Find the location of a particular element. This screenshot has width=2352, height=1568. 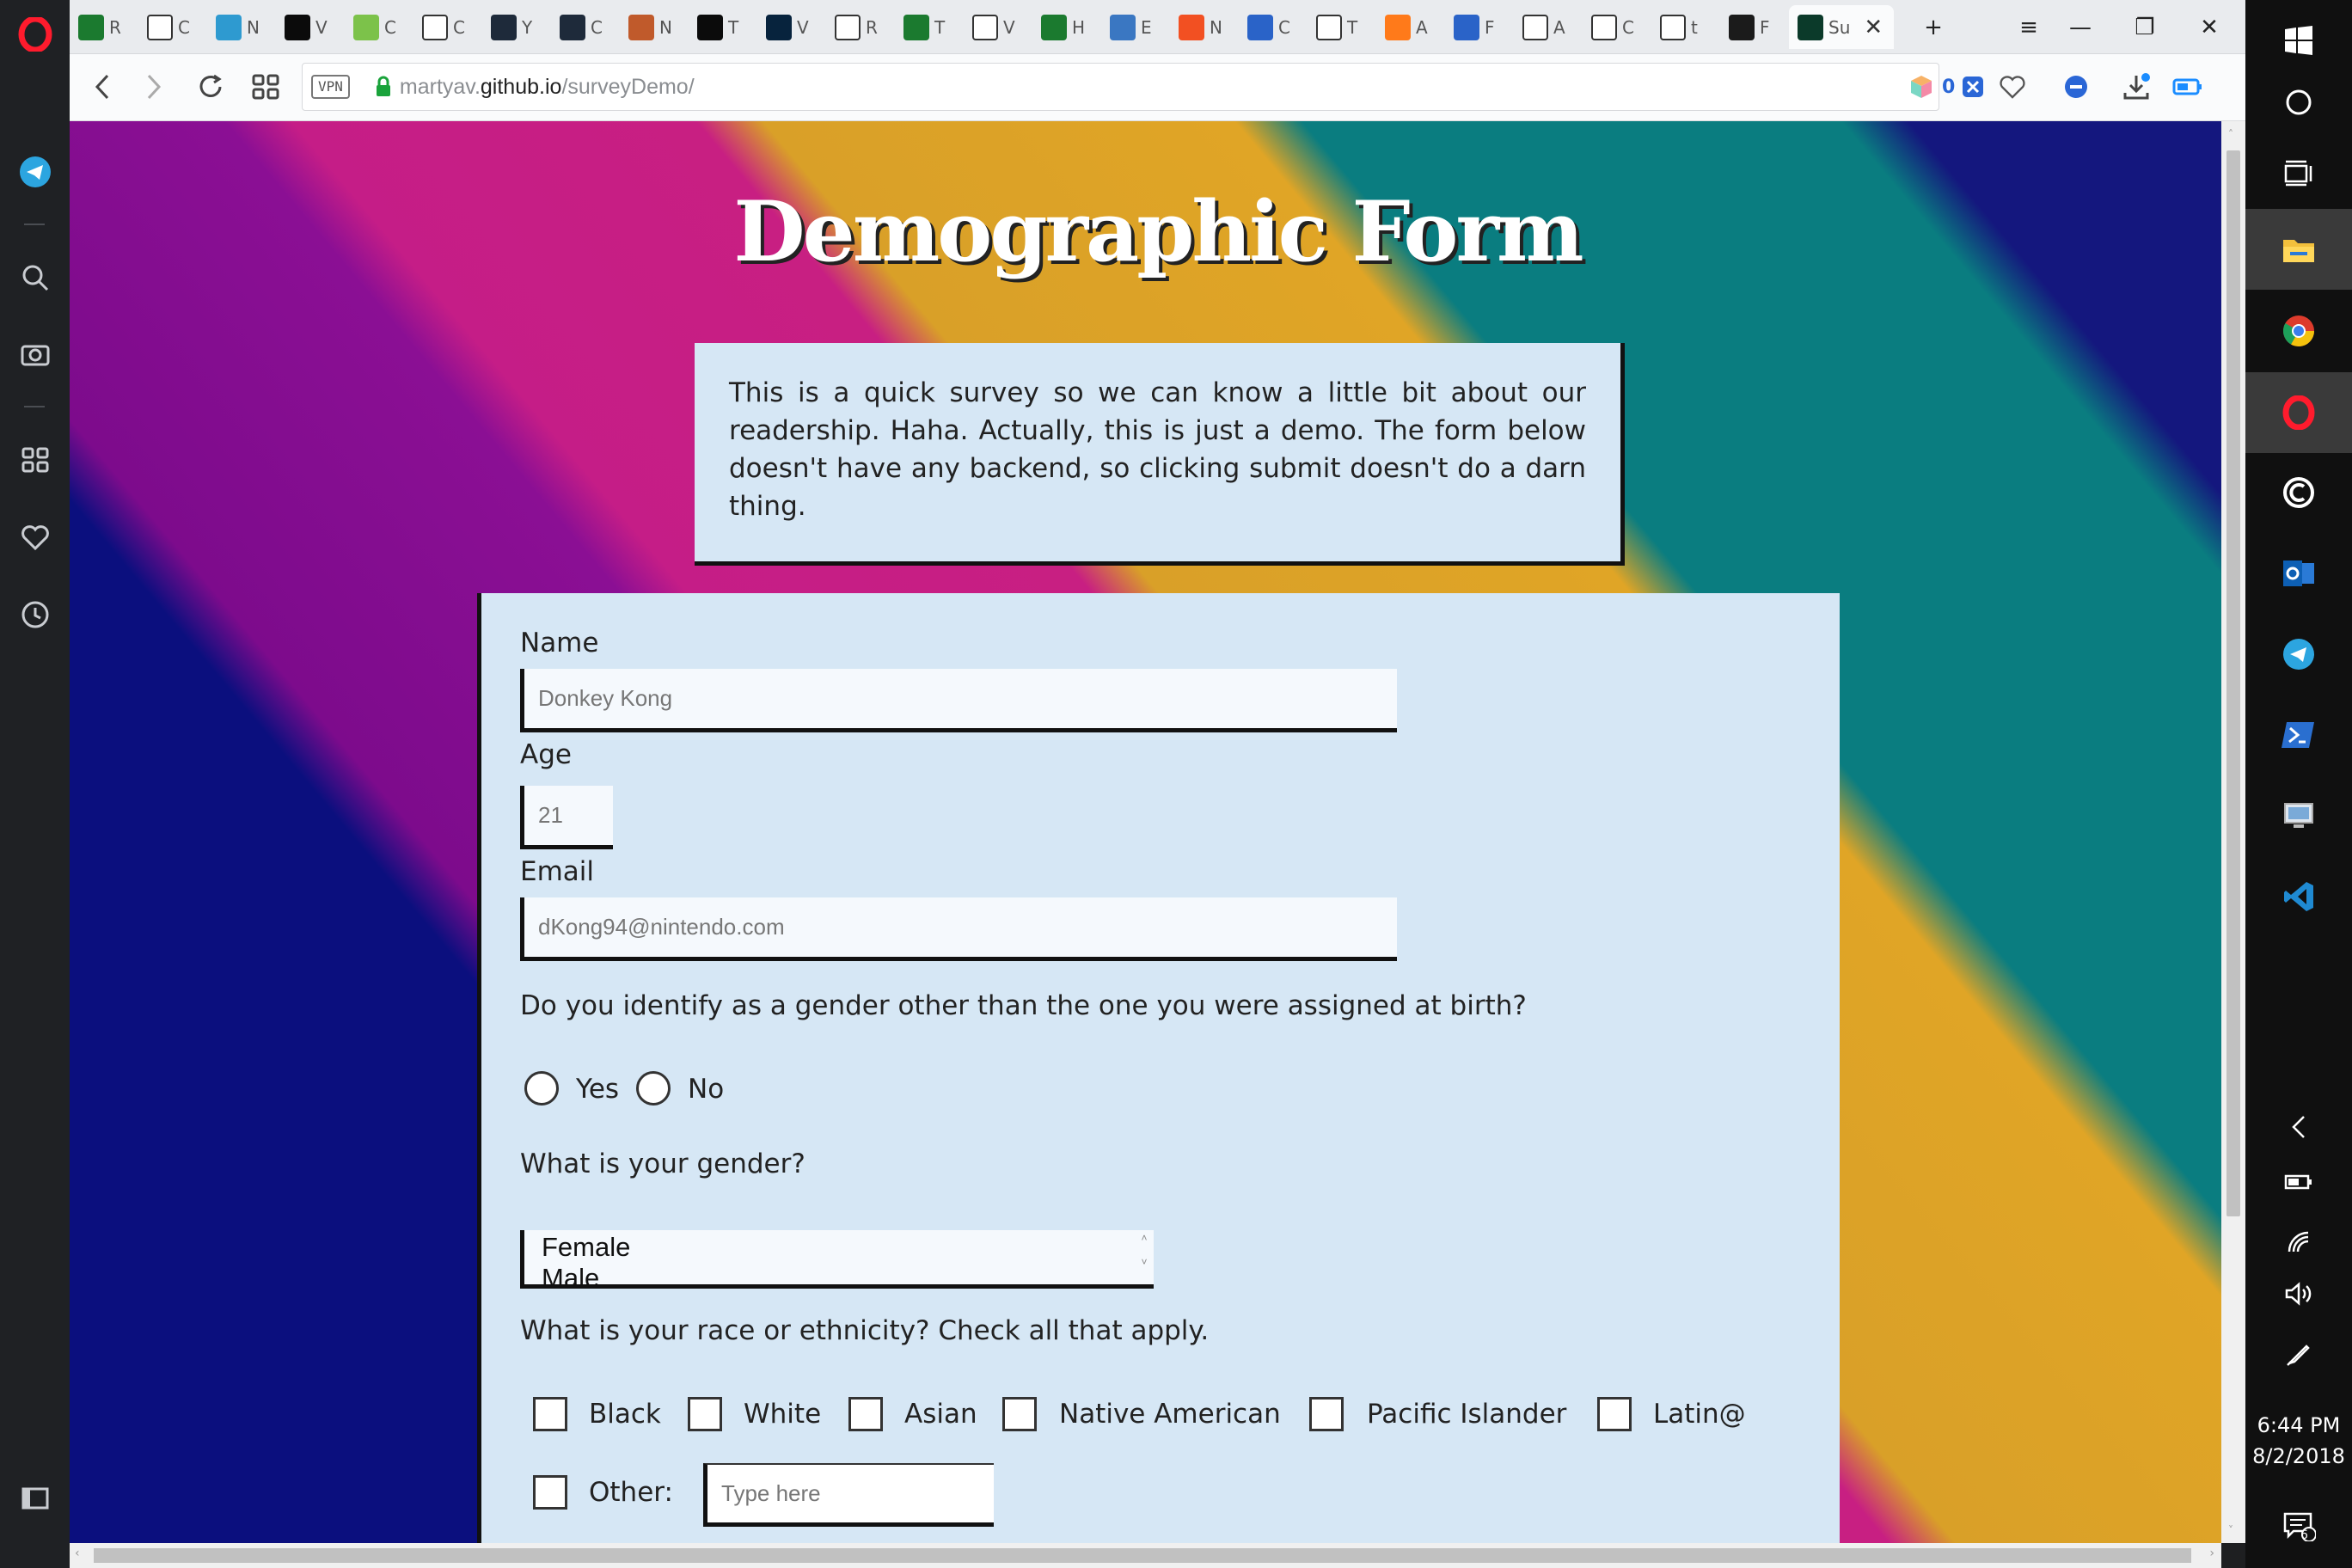

select-scrollbar: ˄ ˅ is located at coordinates (1144, 1258).